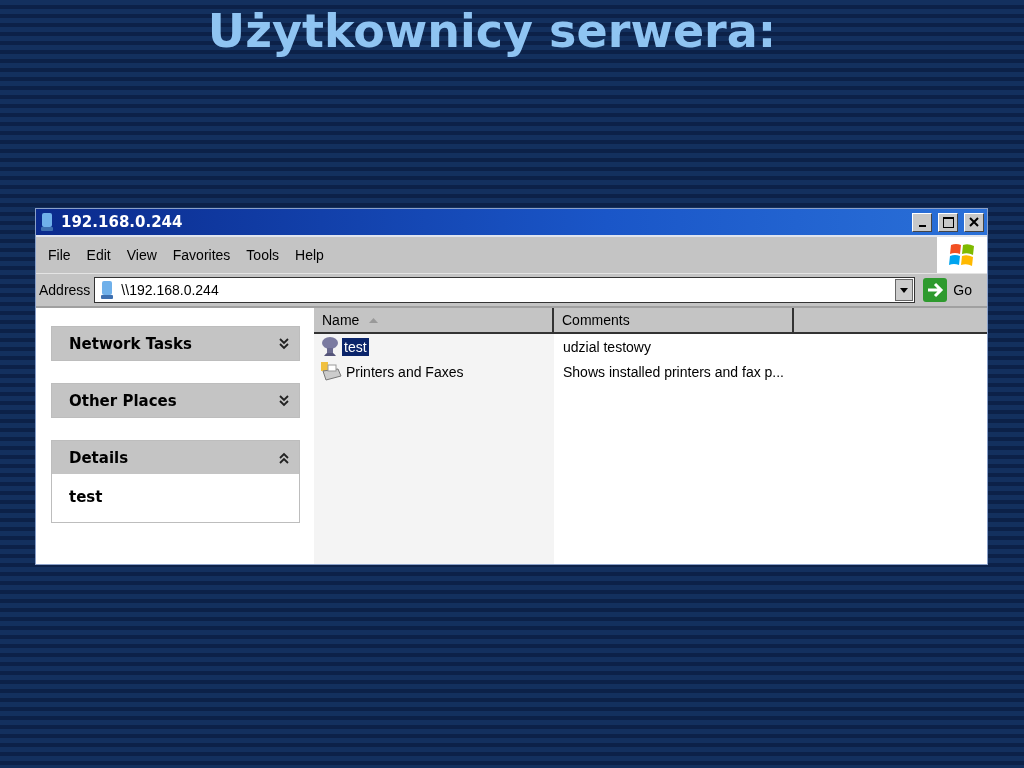 The width and height of the screenshot is (1024, 768). Describe the element at coordinates (98, 255) in the screenshot. I see `menu-item: Edit` at that location.